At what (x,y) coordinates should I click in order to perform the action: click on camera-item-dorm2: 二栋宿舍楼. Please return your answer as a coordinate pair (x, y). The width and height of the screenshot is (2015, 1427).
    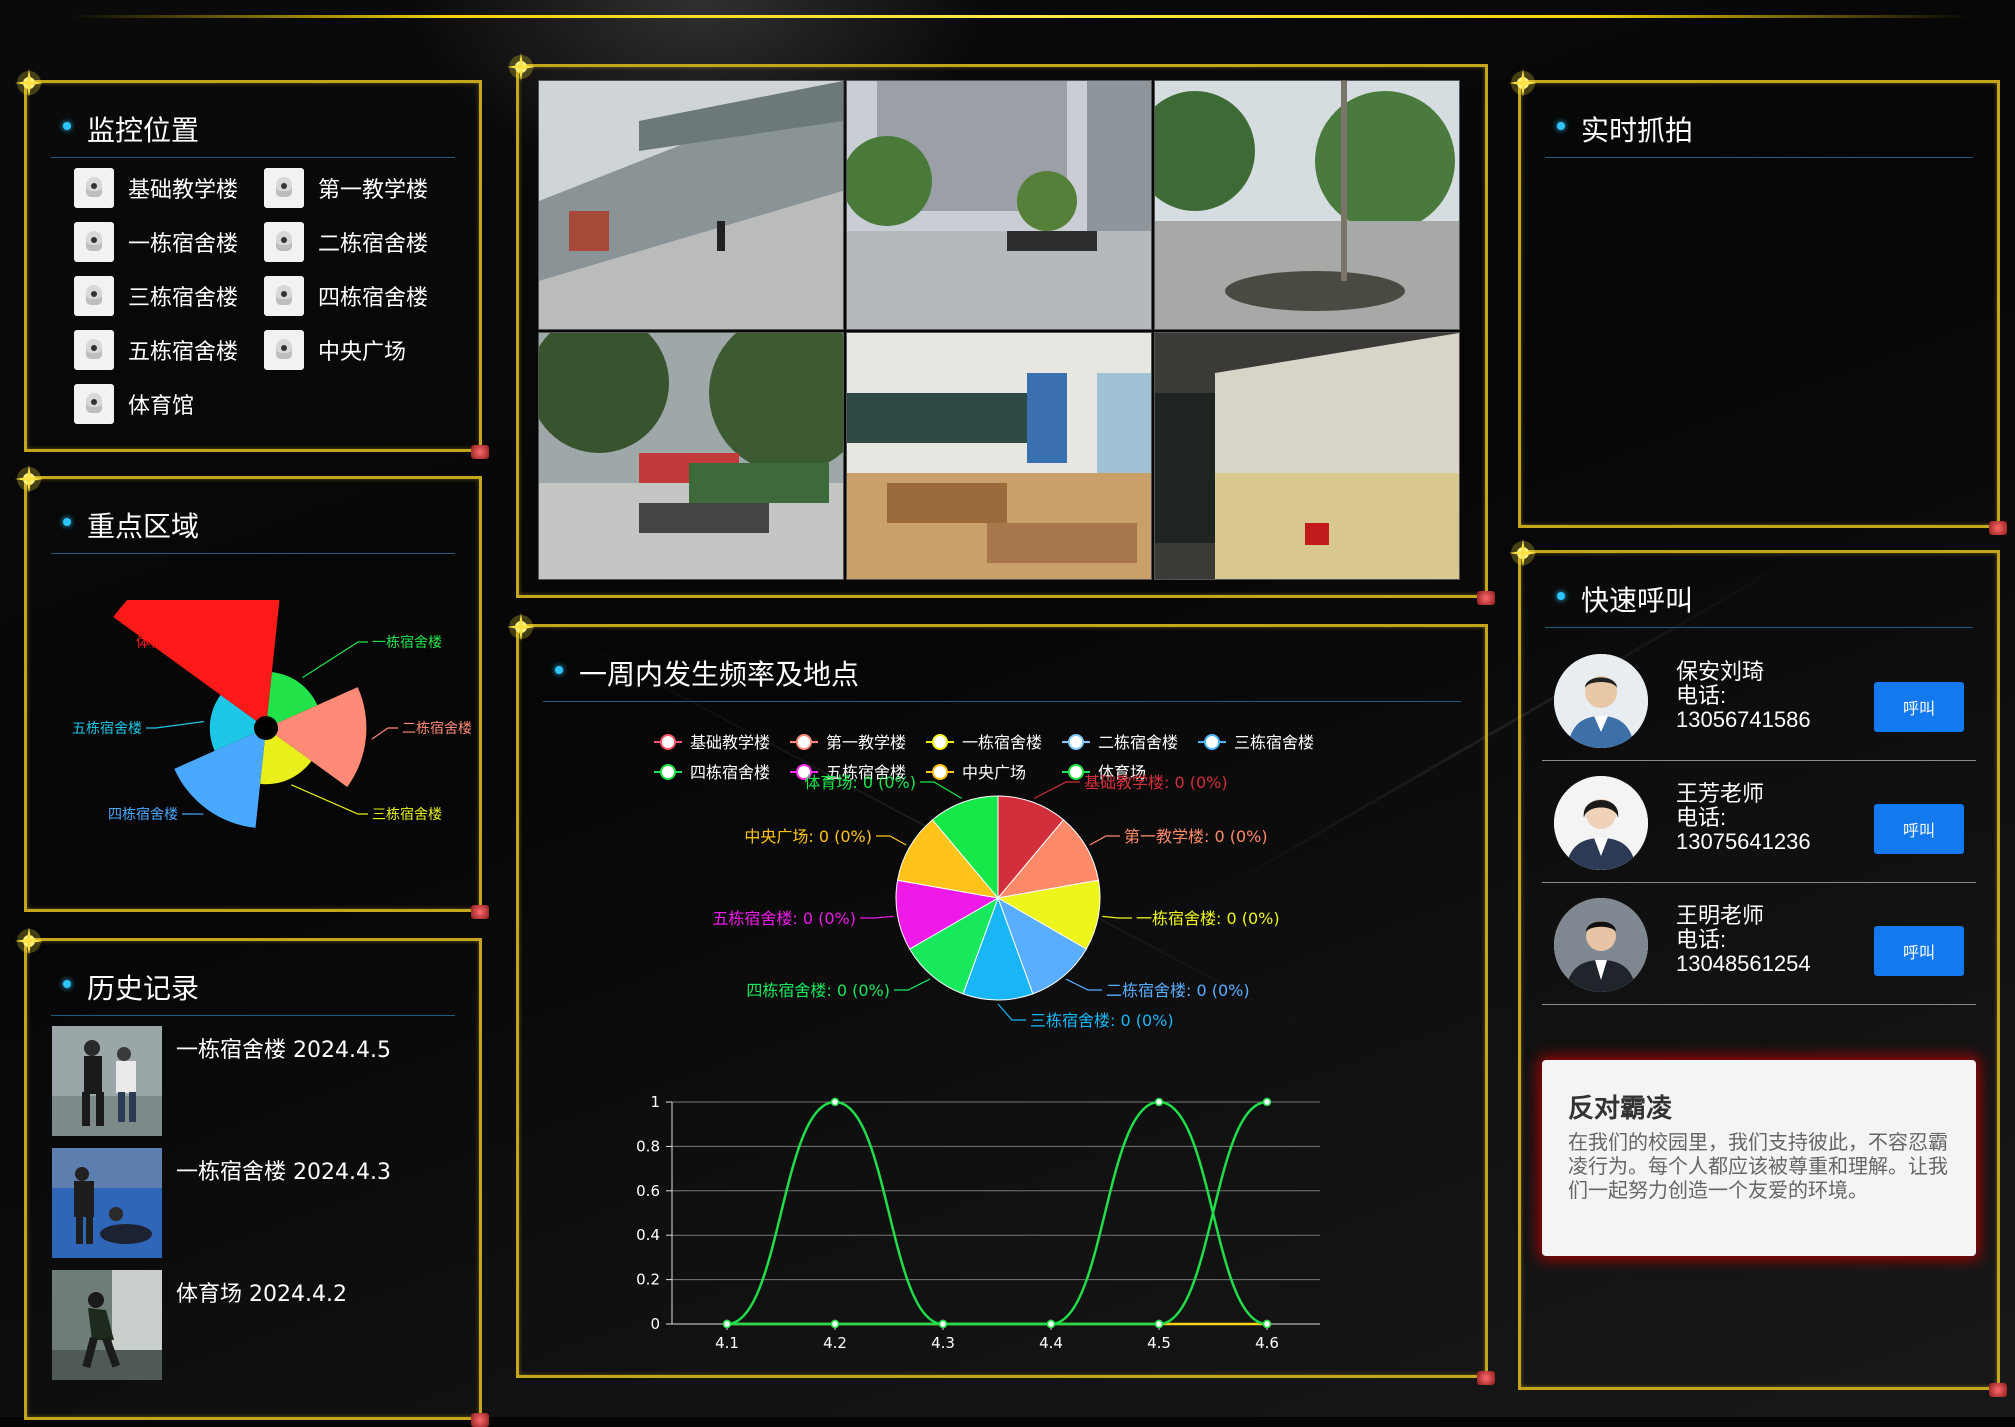
    Looking at the image, I should click on (346, 242).